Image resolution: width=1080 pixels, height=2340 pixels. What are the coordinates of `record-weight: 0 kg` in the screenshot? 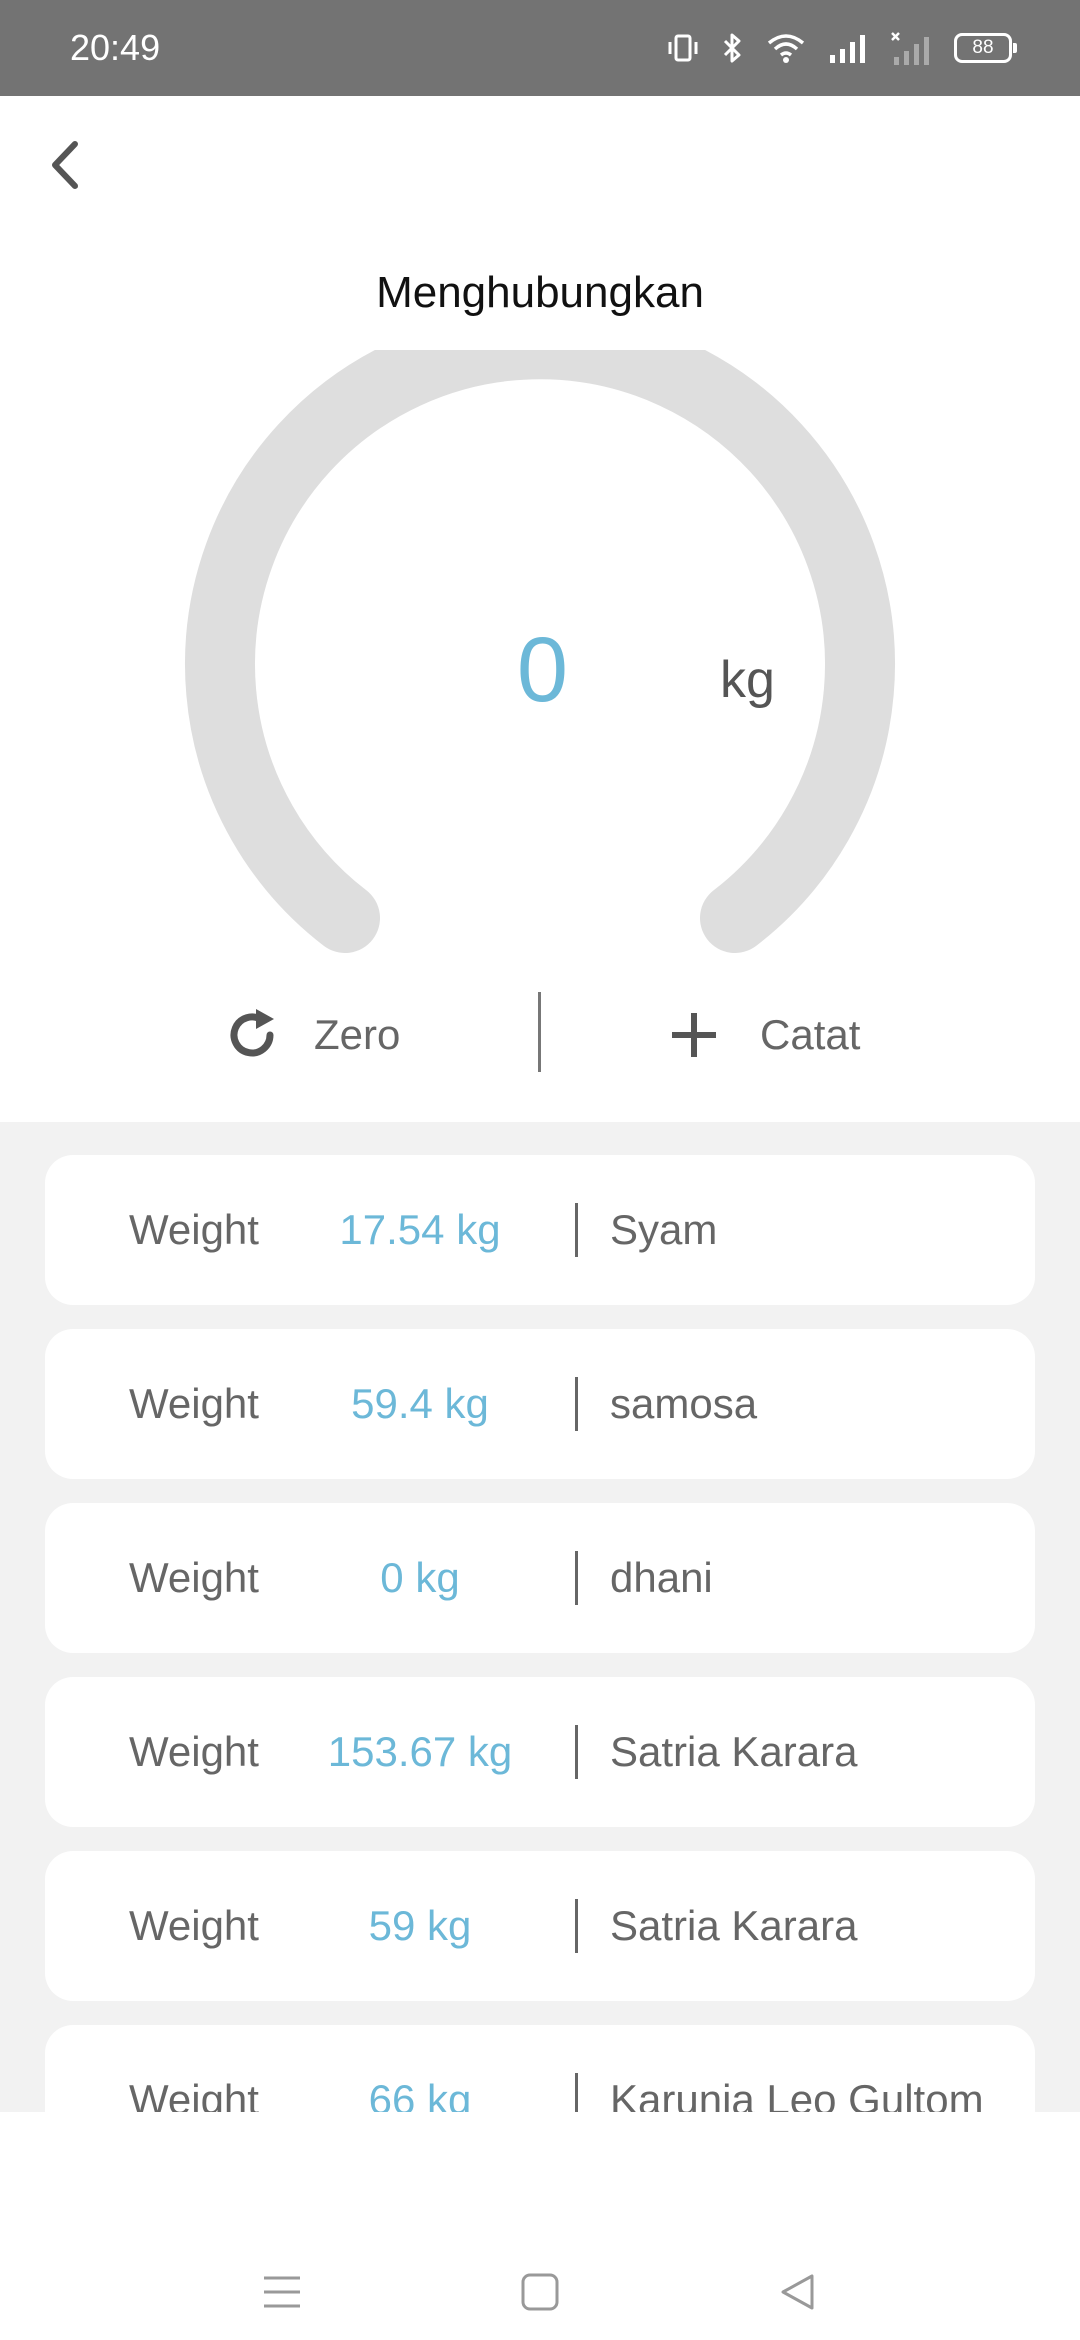 It's located at (420, 1577).